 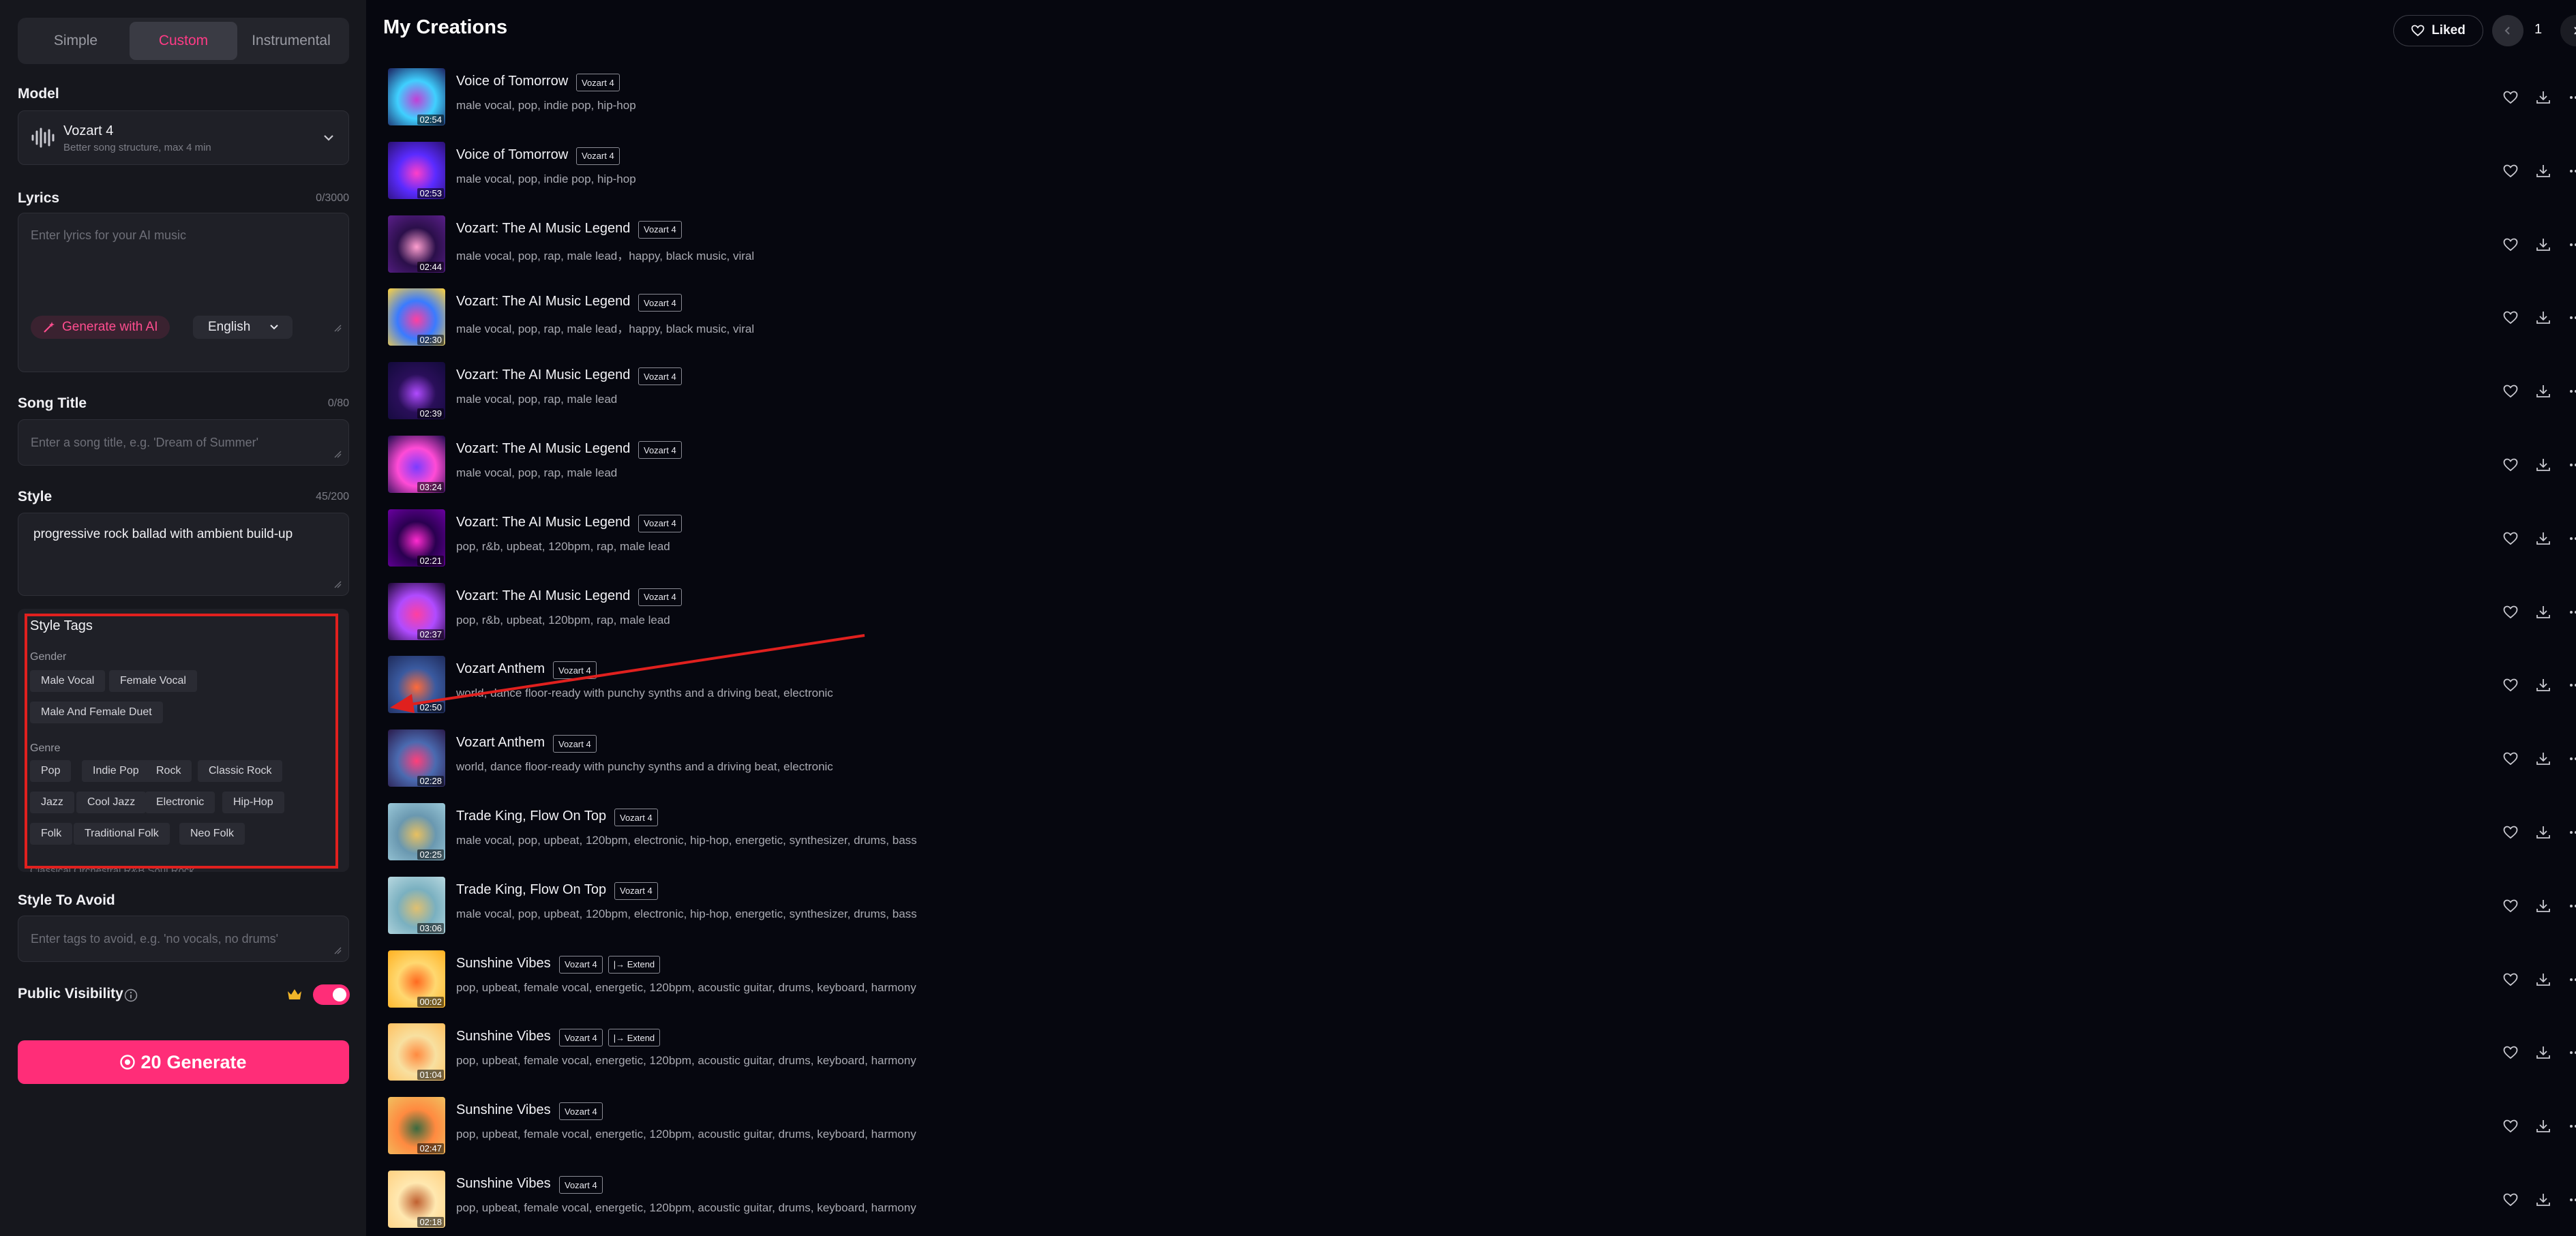 What do you see at coordinates (416, 464) in the screenshot?
I see `song-cover: 03:24` at bounding box center [416, 464].